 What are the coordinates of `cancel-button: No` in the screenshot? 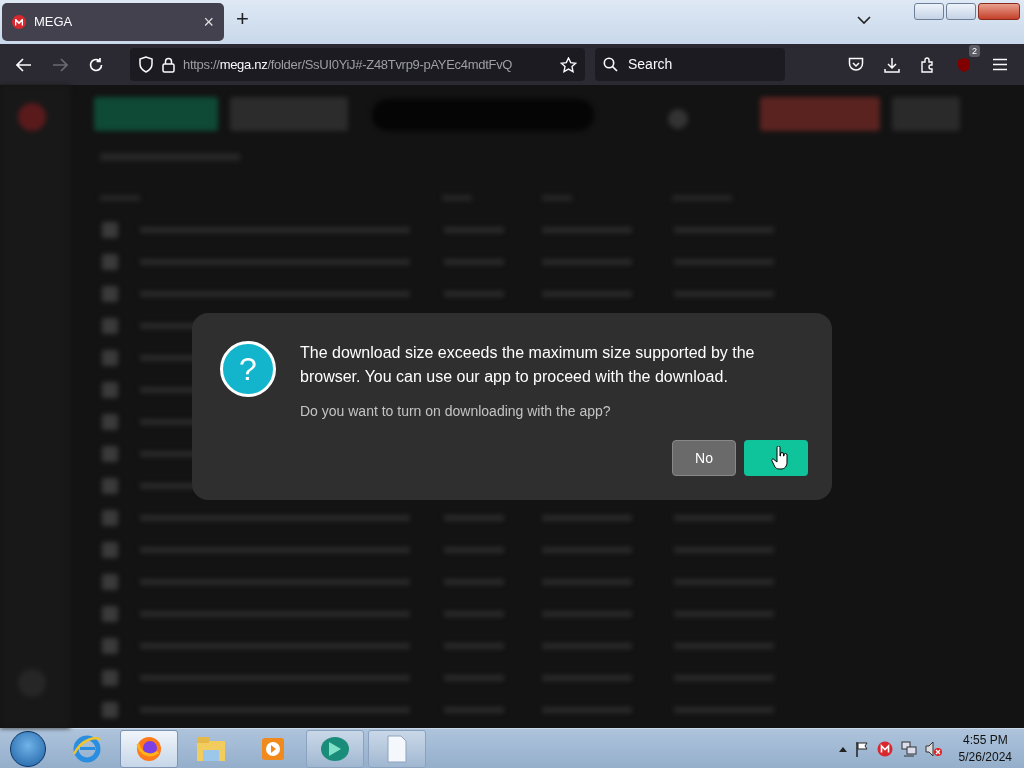 It's located at (704, 458).